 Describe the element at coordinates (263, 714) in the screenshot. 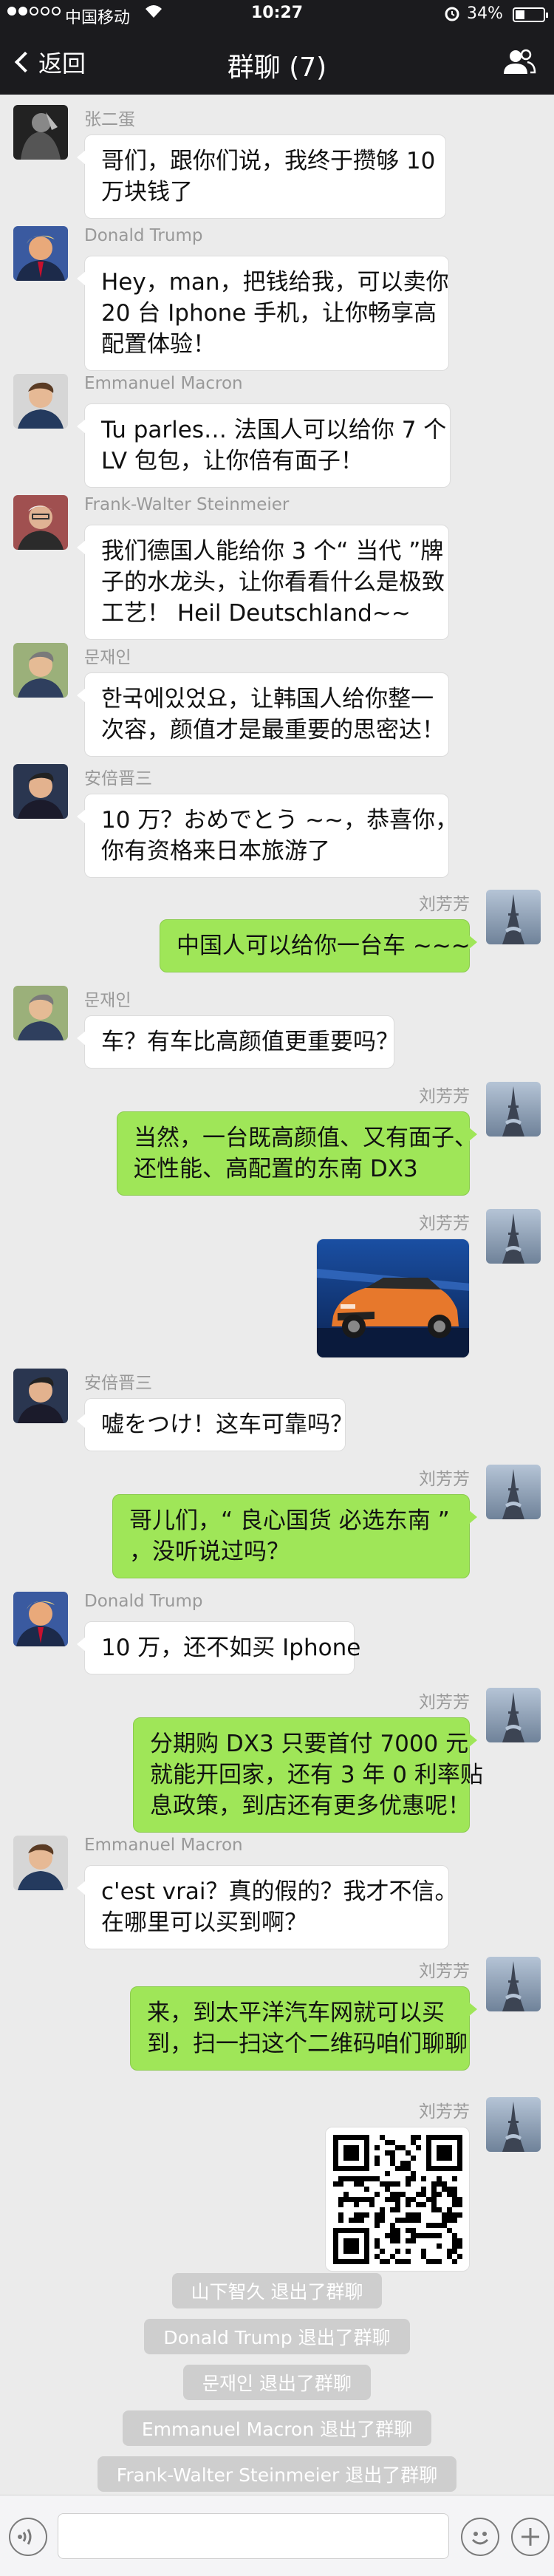

I see `message-bubble: 한국에있었요，让韩国人给你整一 次容，颜值才是最重要的思密达！` at that location.